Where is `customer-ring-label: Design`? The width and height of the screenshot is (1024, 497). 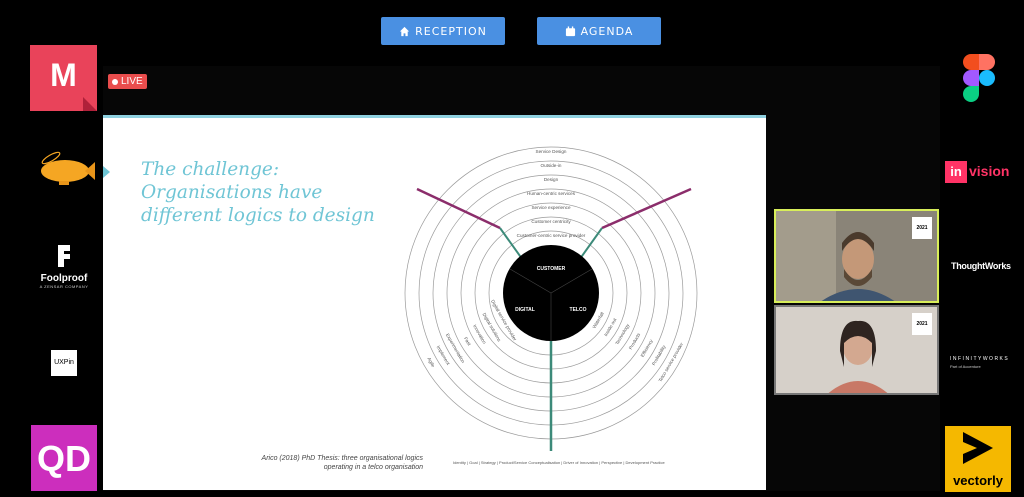 customer-ring-label: Design is located at coordinates (551, 179).